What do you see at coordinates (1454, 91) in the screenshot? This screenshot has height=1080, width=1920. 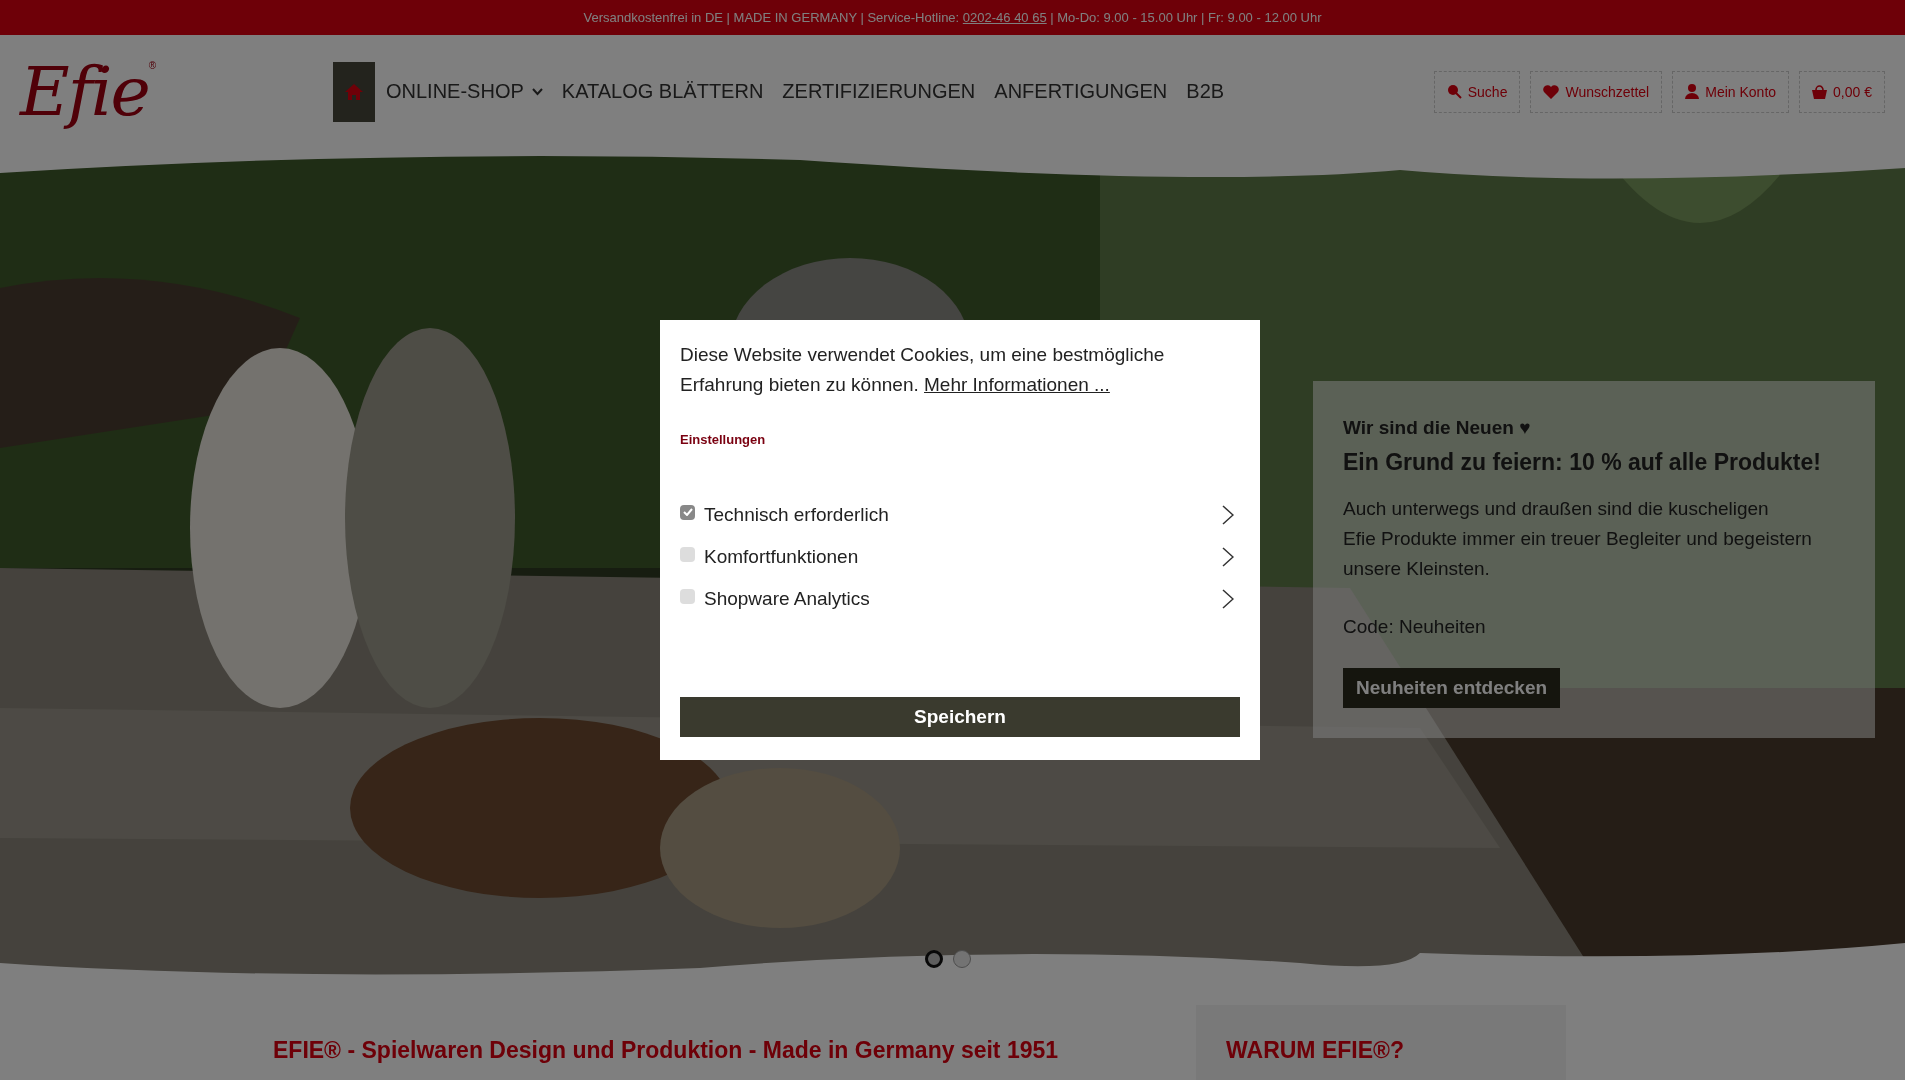 I see `search-icon` at bounding box center [1454, 91].